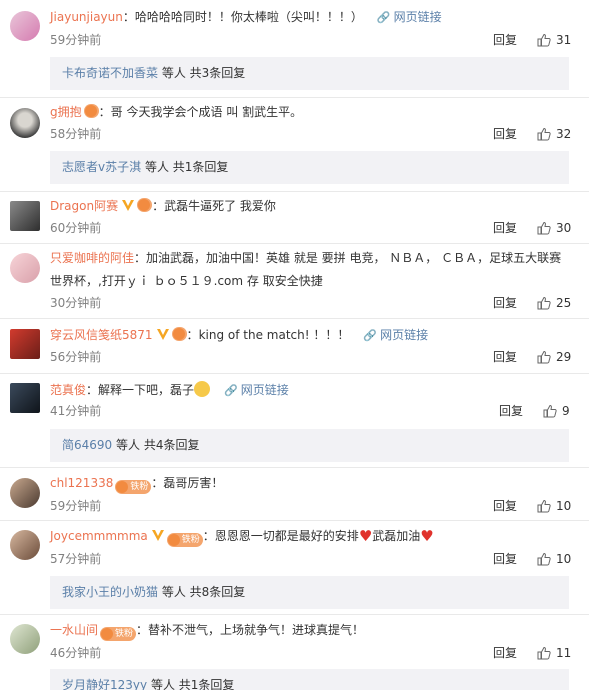 The height and width of the screenshot is (690, 589). Describe the element at coordinates (98, 684) in the screenshot. I see `sub-reply-user: 岁月静好123yy` at that location.